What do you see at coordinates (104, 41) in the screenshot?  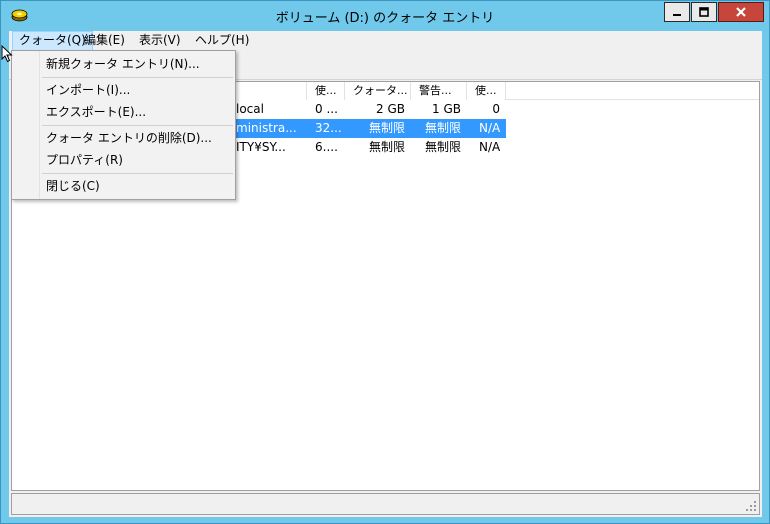 I see `menu-edit: 編集(E)` at bounding box center [104, 41].